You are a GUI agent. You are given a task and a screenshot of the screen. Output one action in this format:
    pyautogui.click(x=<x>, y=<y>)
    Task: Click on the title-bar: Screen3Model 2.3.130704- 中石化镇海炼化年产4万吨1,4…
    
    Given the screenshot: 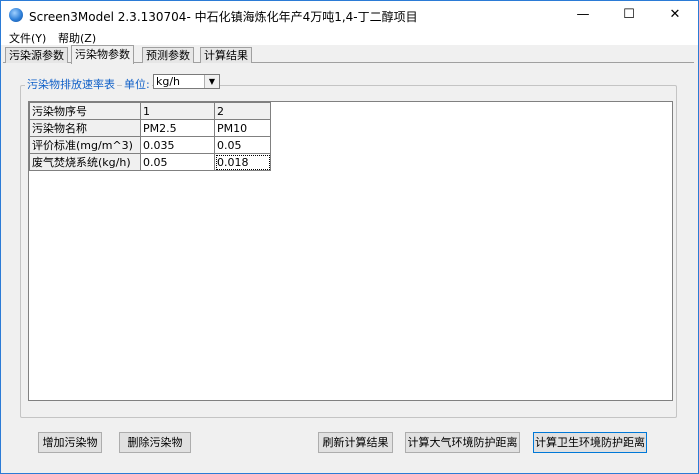 What is the action you would take?
    pyautogui.click(x=349, y=15)
    